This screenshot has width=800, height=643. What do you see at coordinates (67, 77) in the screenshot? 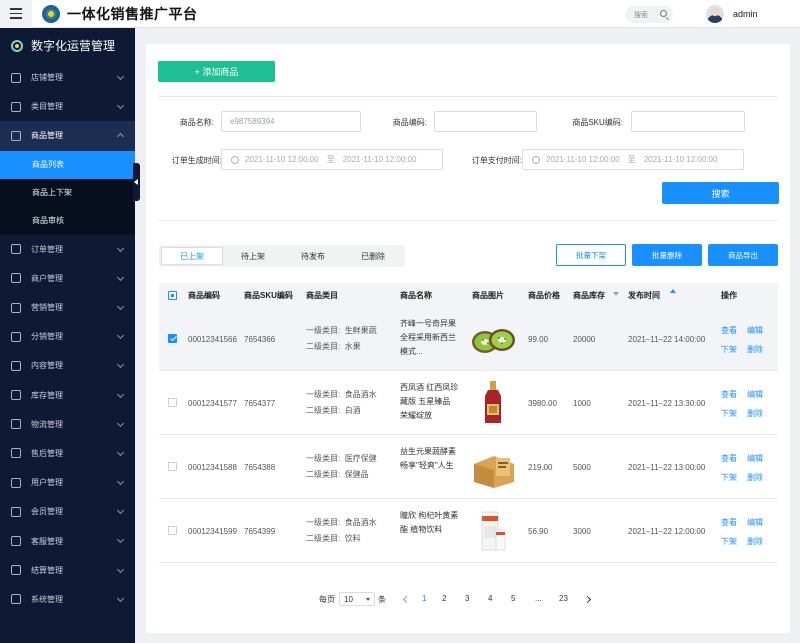
I see `sidebar-item: 店铺管理` at bounding box center [67, 77].